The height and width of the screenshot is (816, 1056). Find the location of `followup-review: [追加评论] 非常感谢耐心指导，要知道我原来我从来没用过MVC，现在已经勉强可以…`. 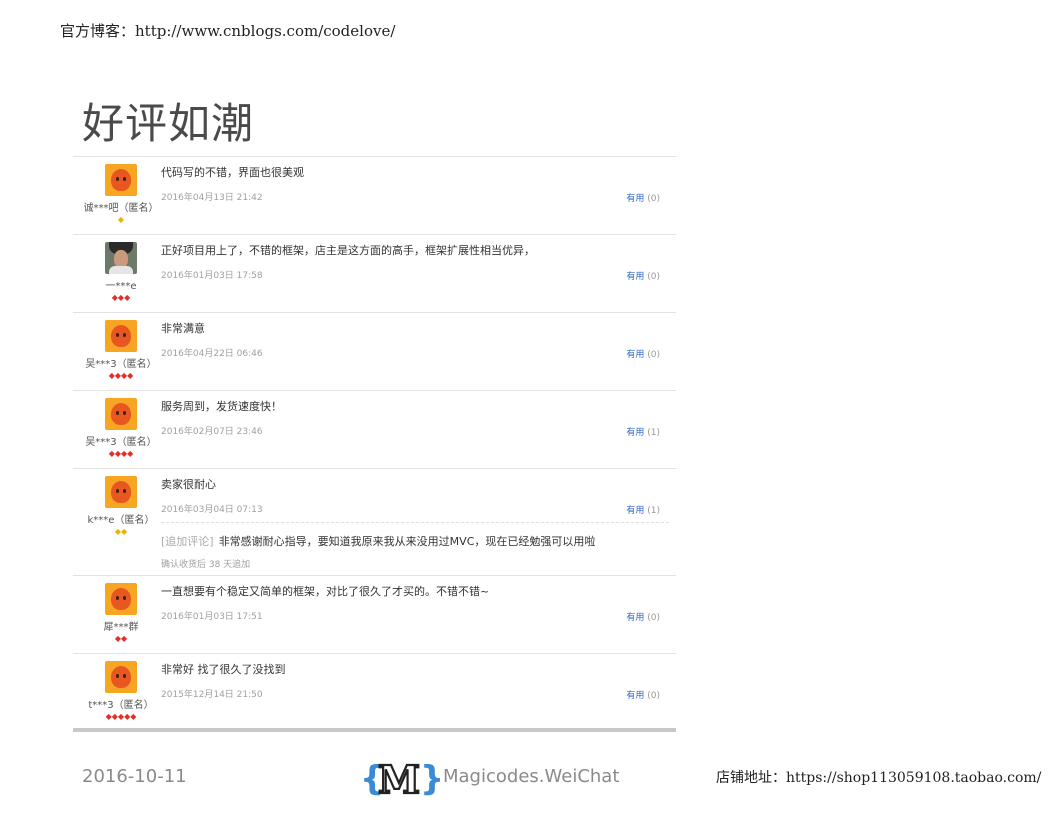

followup-review: [追加评论] 非常感谢耐心指导，要知道我原来我从来没用过MVC，现在已经勉强可以… is located at coordinates (415, 546).